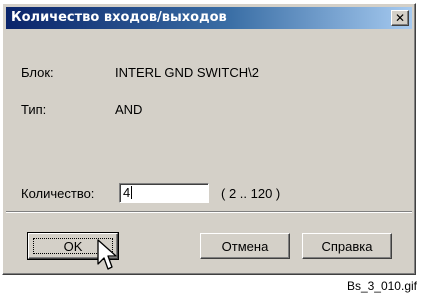  I want to click on count-label: Количество:, so click(58, 193).